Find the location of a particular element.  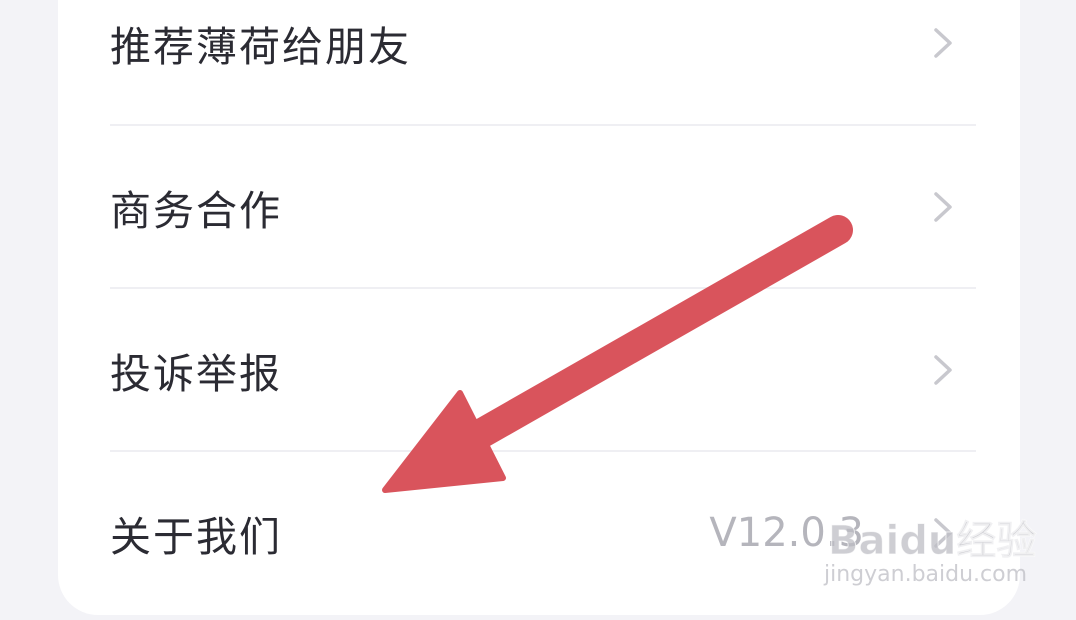

watermark-logo: Baidu经验 is located at coordinates (932, 541).